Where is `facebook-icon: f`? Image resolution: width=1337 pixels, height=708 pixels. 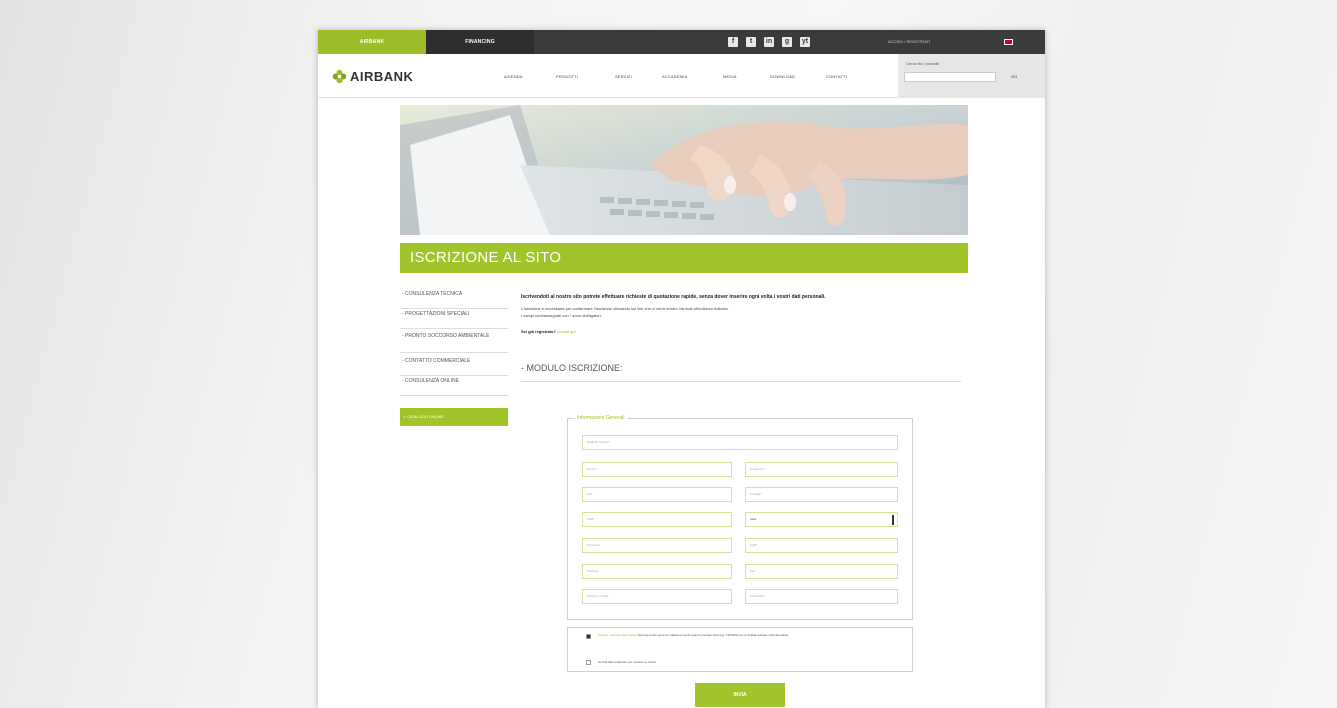
facebook-icon: f is located at coordinates (733, 42).